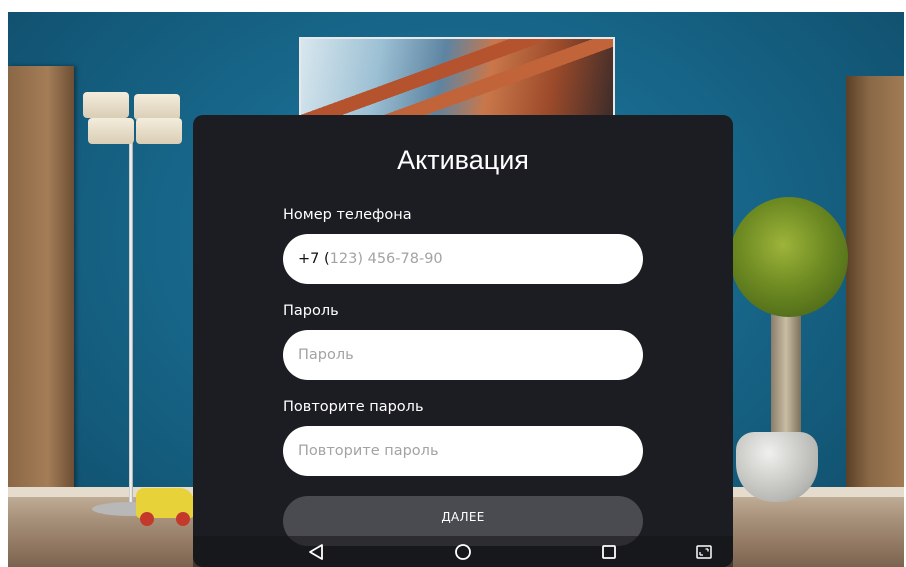  What do you see at coordinates (704, 552) in the screenshot?
I see `screenshot-icon` at bounding box center [704, 552].